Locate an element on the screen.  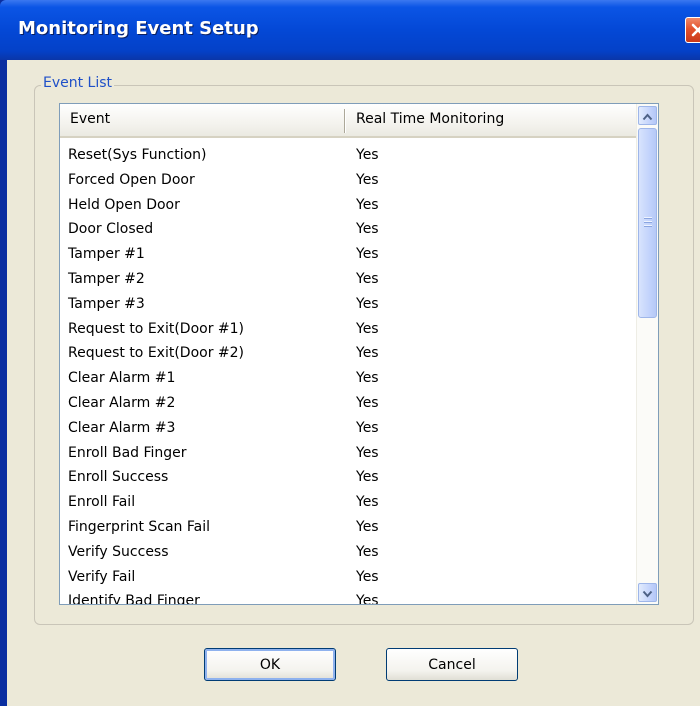
event-name-cell: Verify Fail is located at coordinates (102, 576).